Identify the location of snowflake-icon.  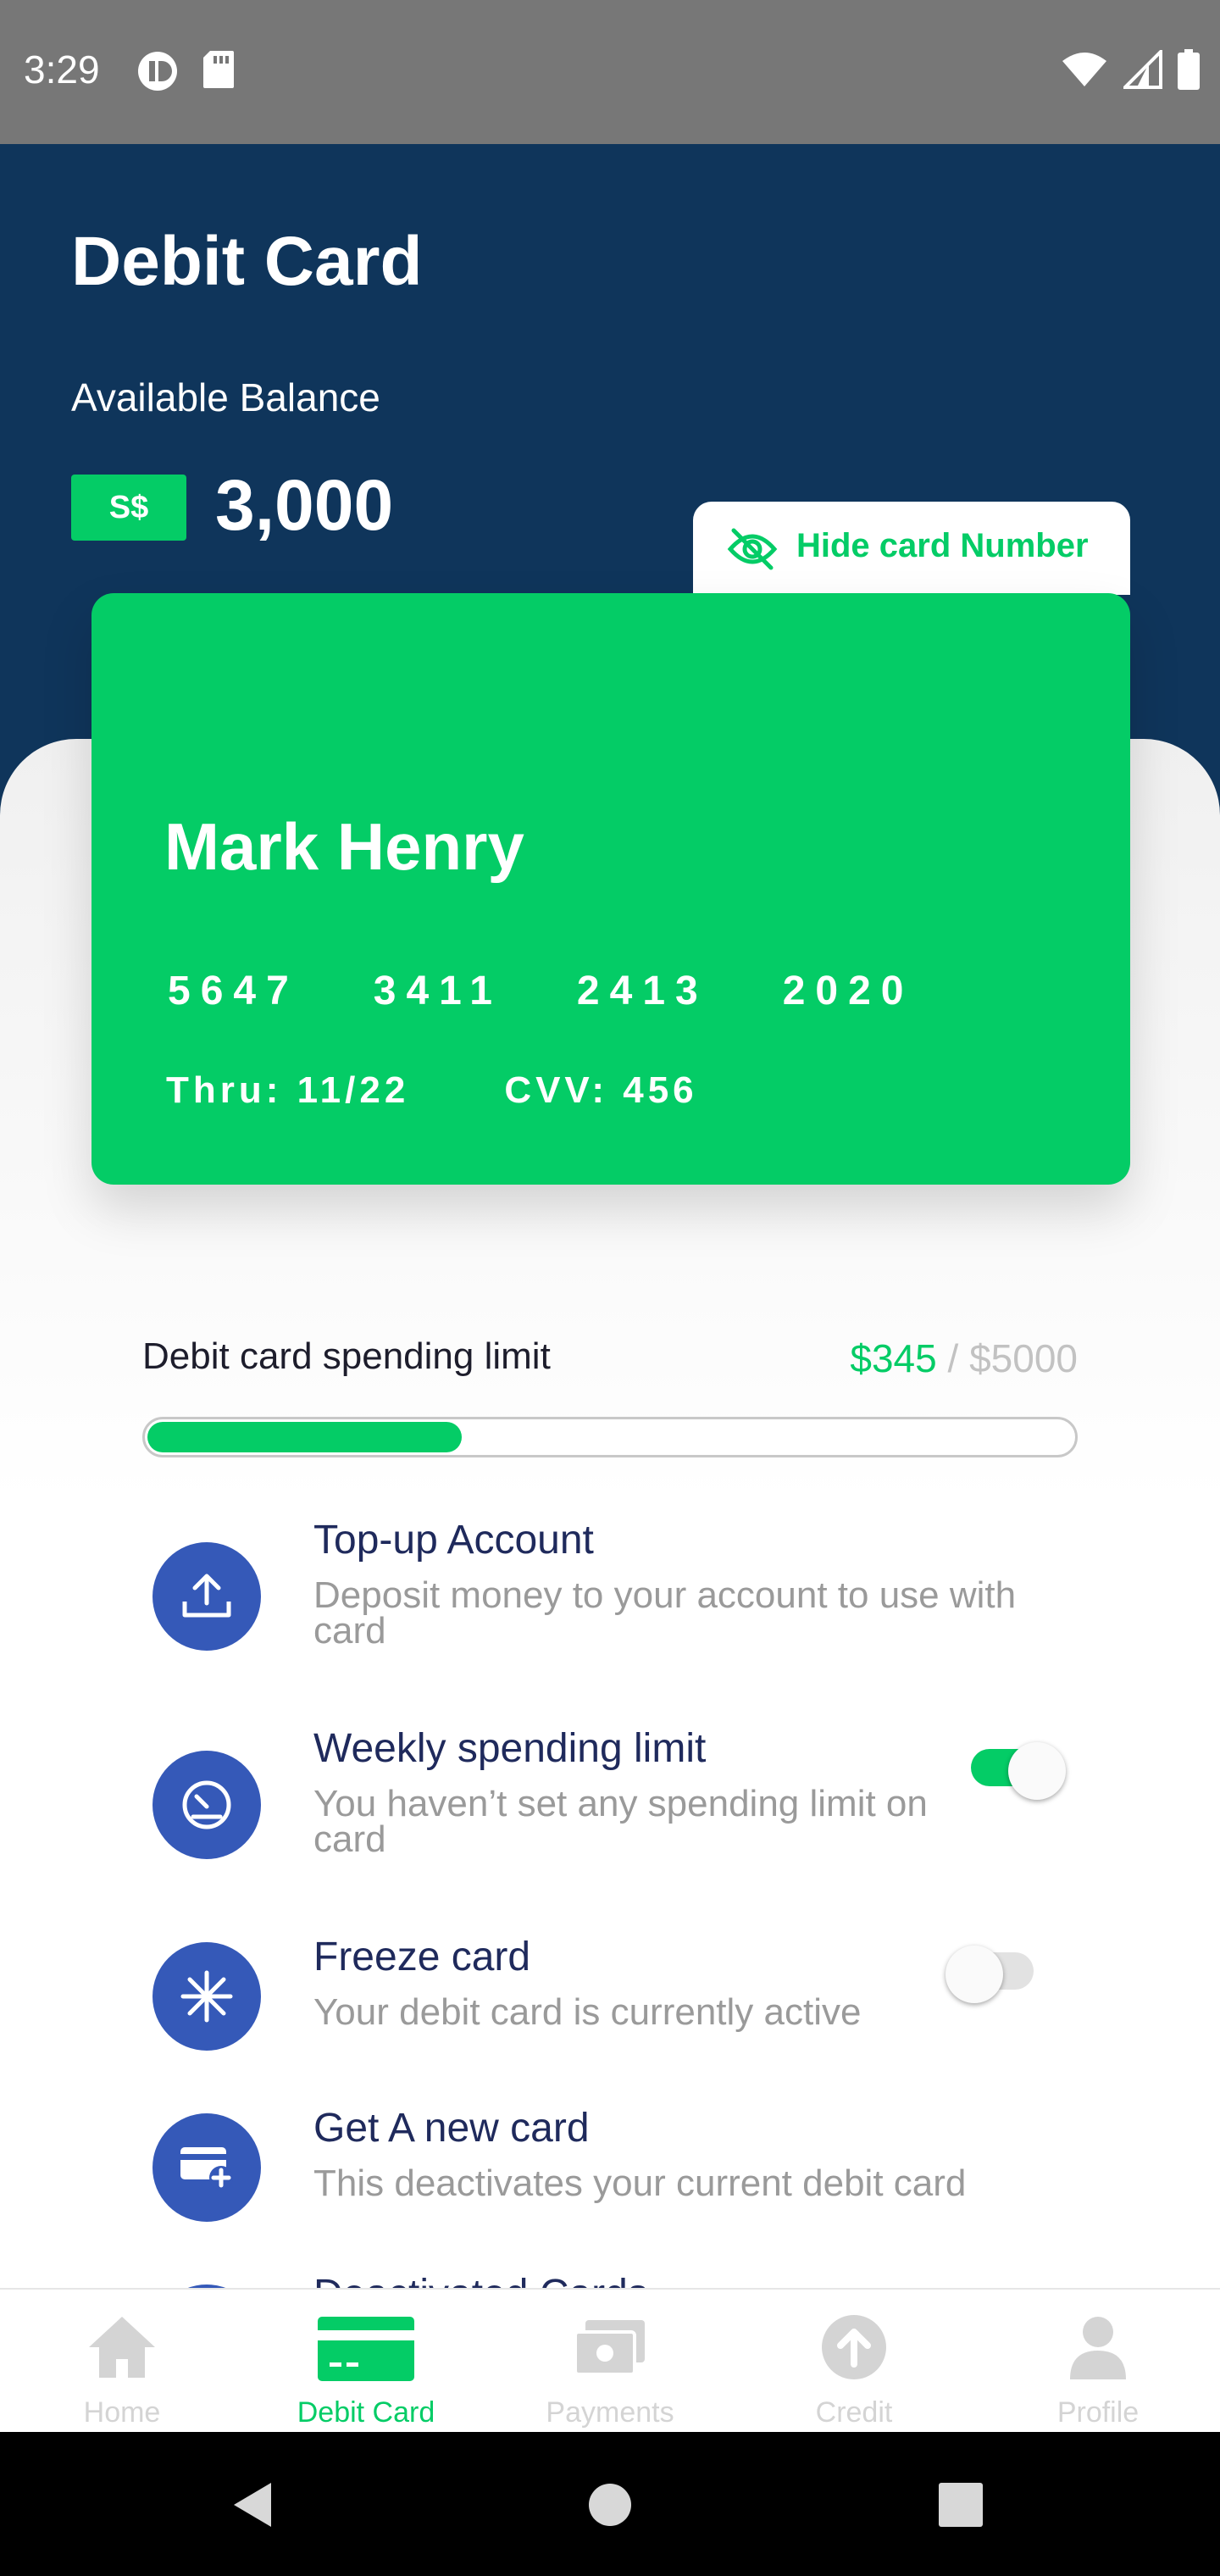
(206, 1996).